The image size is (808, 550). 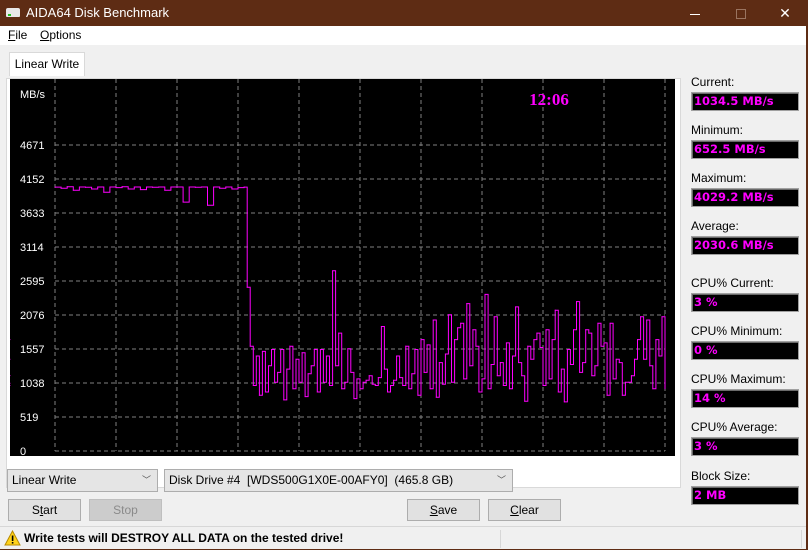 What do you see at coordinates (146, 480) in the screenshot?
I see `chevron-down-icon: ﹀` at bounding box center [146, 480].